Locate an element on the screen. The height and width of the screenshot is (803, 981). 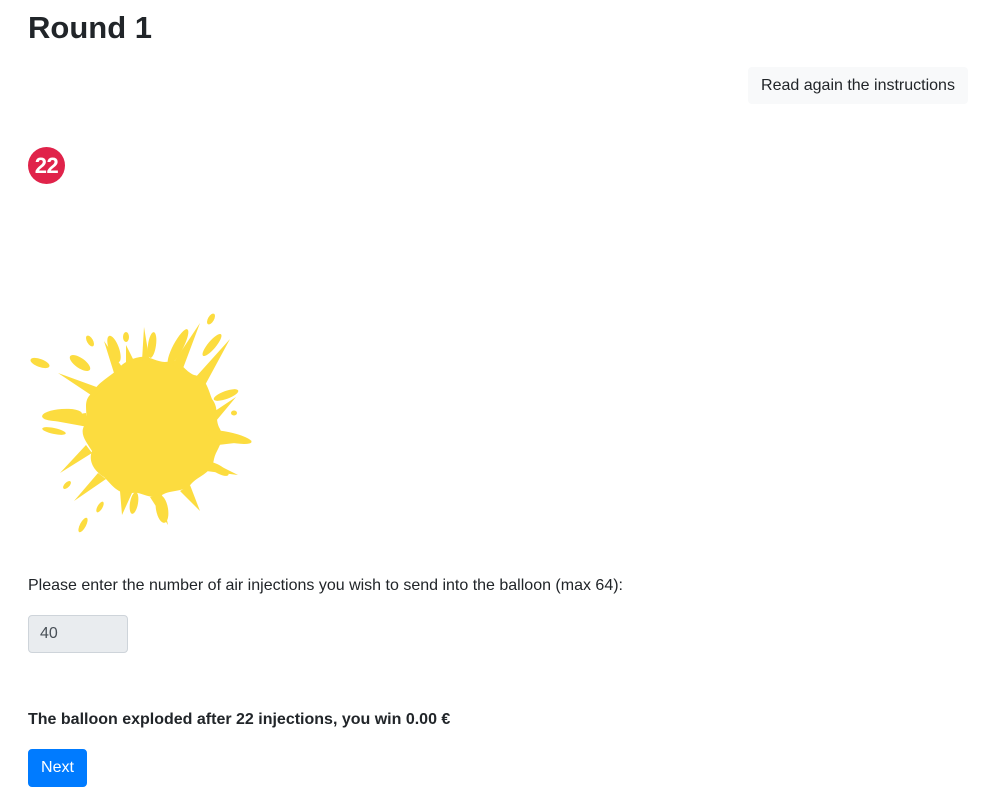
air-injections-input is located at coordinates (78, 634).